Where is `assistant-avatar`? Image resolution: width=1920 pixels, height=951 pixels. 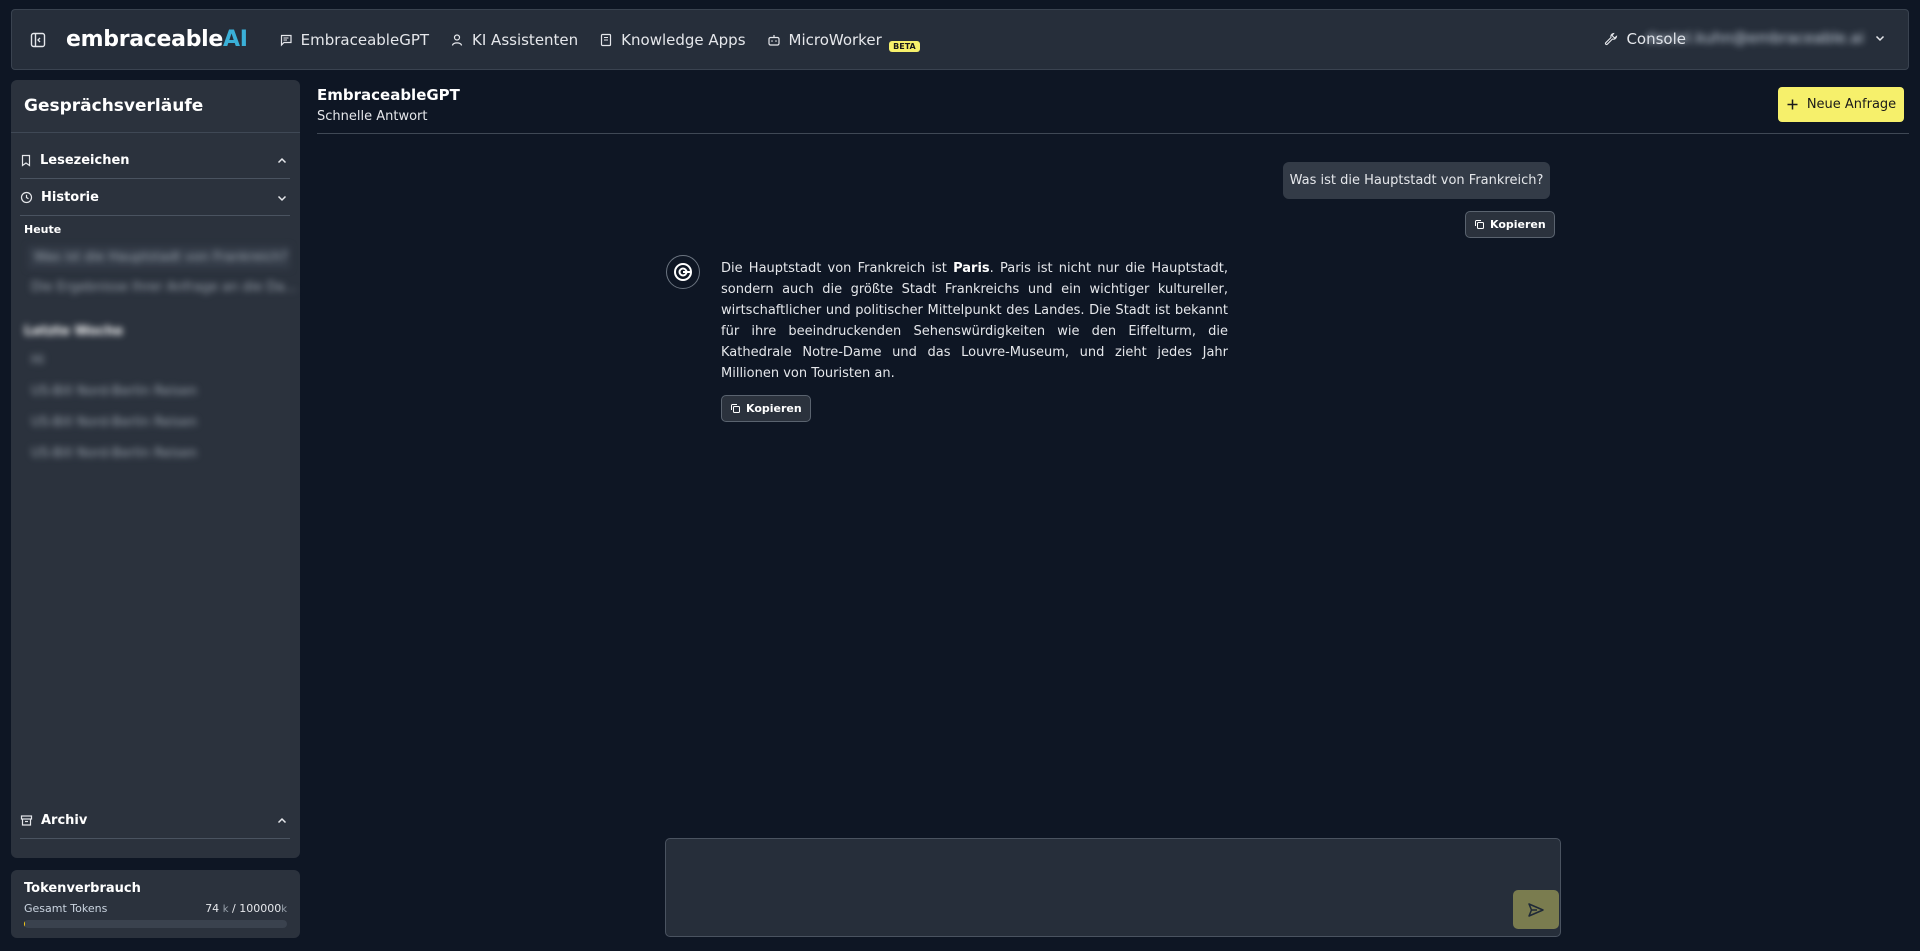
assistant-avatar is located at coordinates (683, 272).